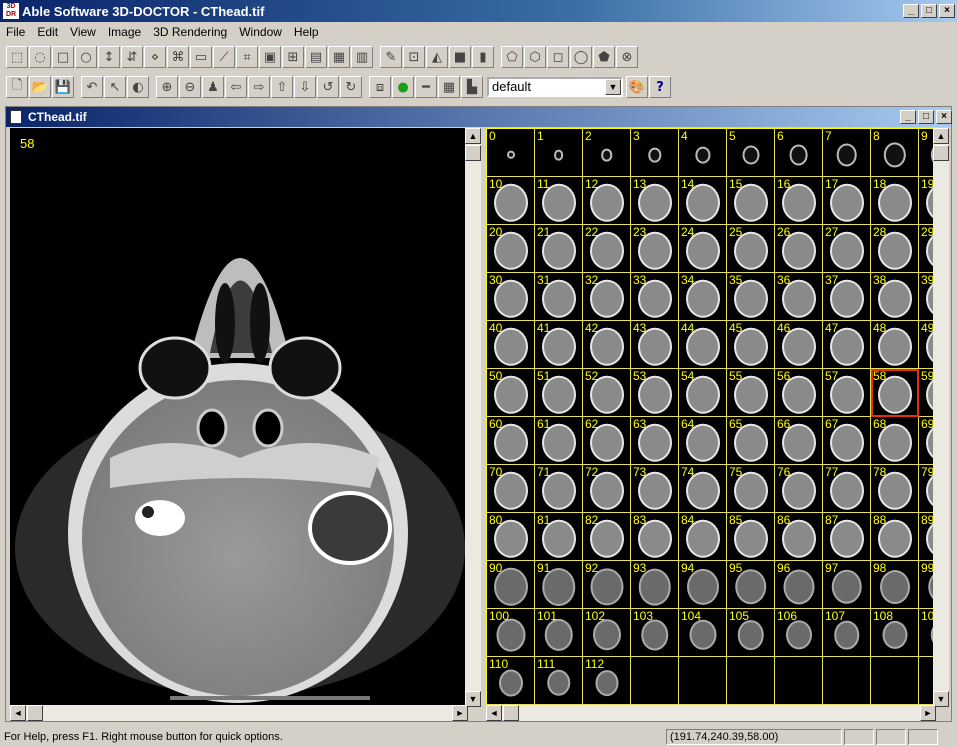 The height and width of the screenshot is (747, 957). I want to click on scroll-left-arrow-icon: ◄, so click(18, 713).